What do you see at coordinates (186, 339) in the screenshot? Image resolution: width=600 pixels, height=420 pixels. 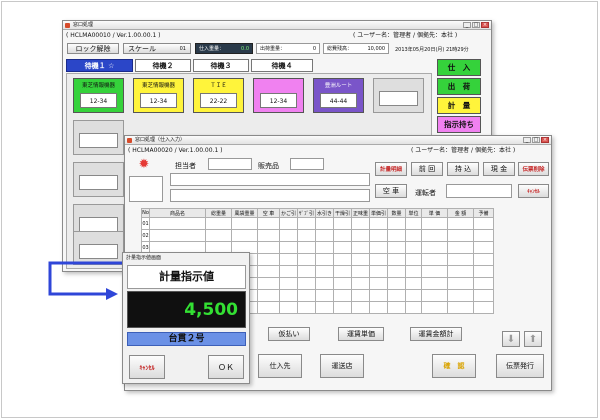 I see `vehicle-plate: 台貫２号` at bounding box center [186, 339].